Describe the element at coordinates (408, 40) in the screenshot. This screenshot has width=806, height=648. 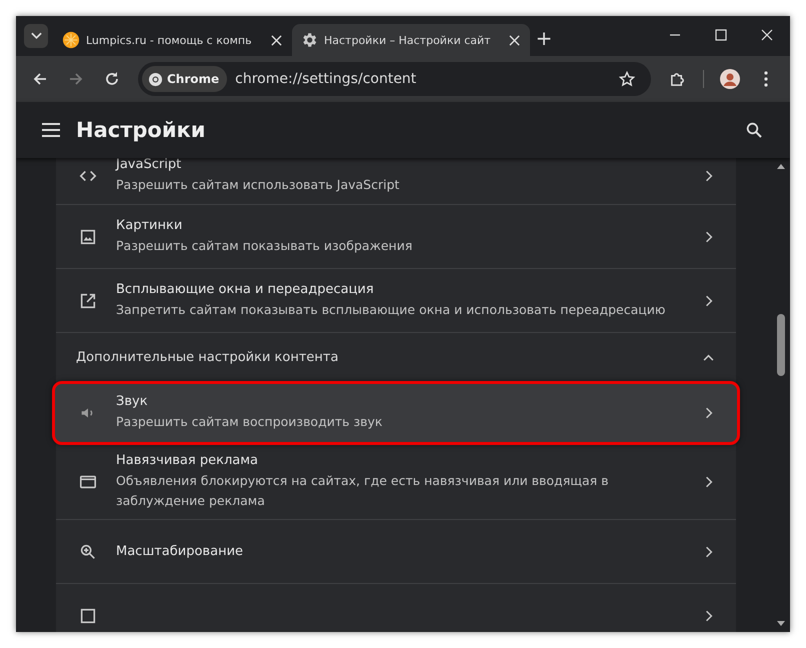
I see `tab-title: Настройки – Настройки сайт` at that location.